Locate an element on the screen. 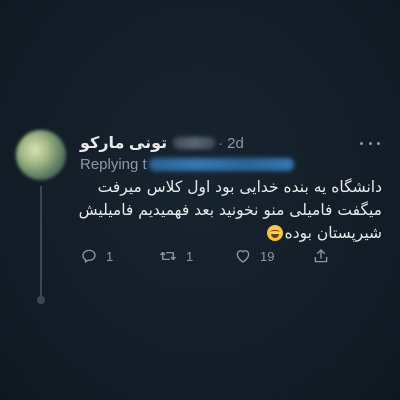 The height and width of the screenshot is (400, 400). like-count: 19 is located at coordinates (267, 256).